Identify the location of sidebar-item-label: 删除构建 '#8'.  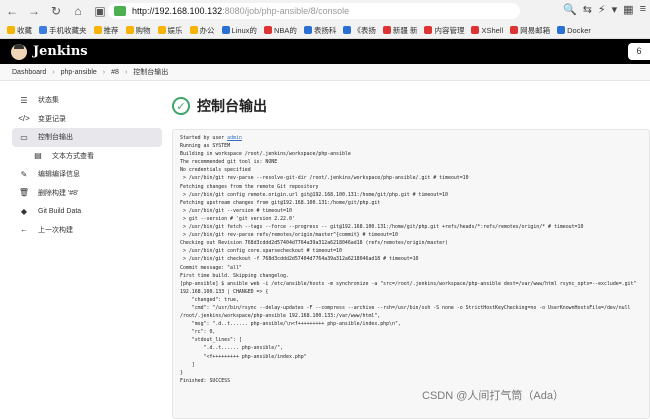
(58, 193).